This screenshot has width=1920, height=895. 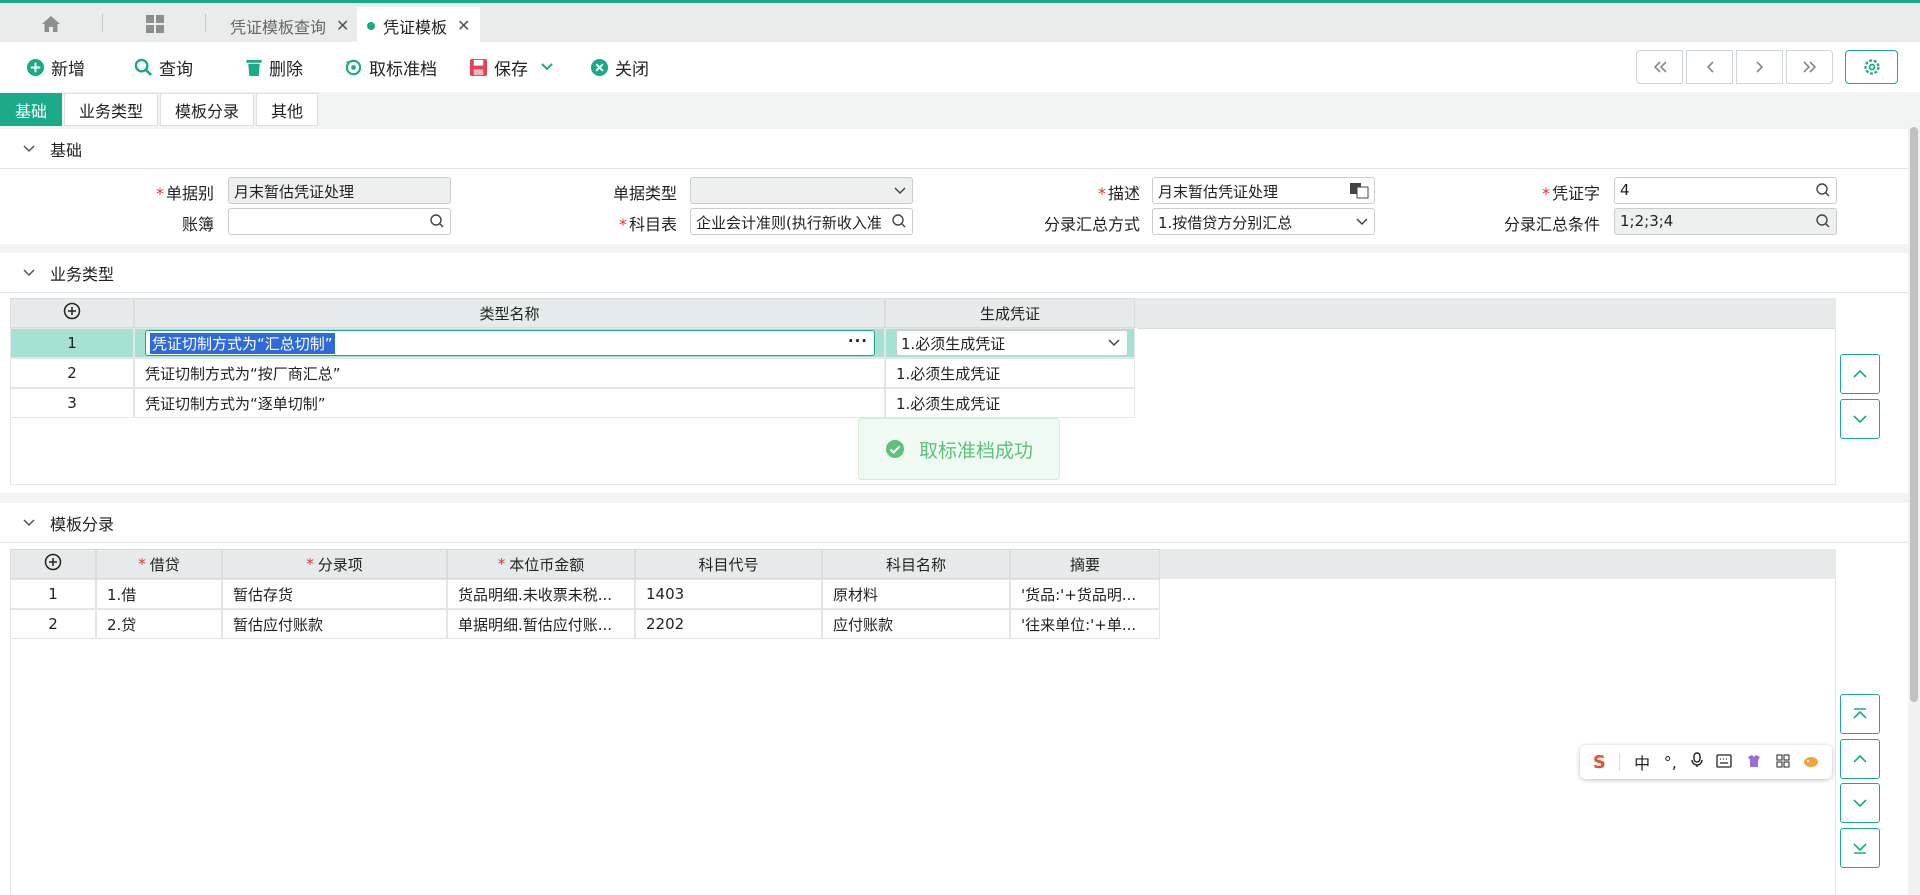 What do you see at coordinates (953, 343) in the screenshot?
I see `gen-voucher-value: 1.必须生成凭证` at bounding box center [953, 343].